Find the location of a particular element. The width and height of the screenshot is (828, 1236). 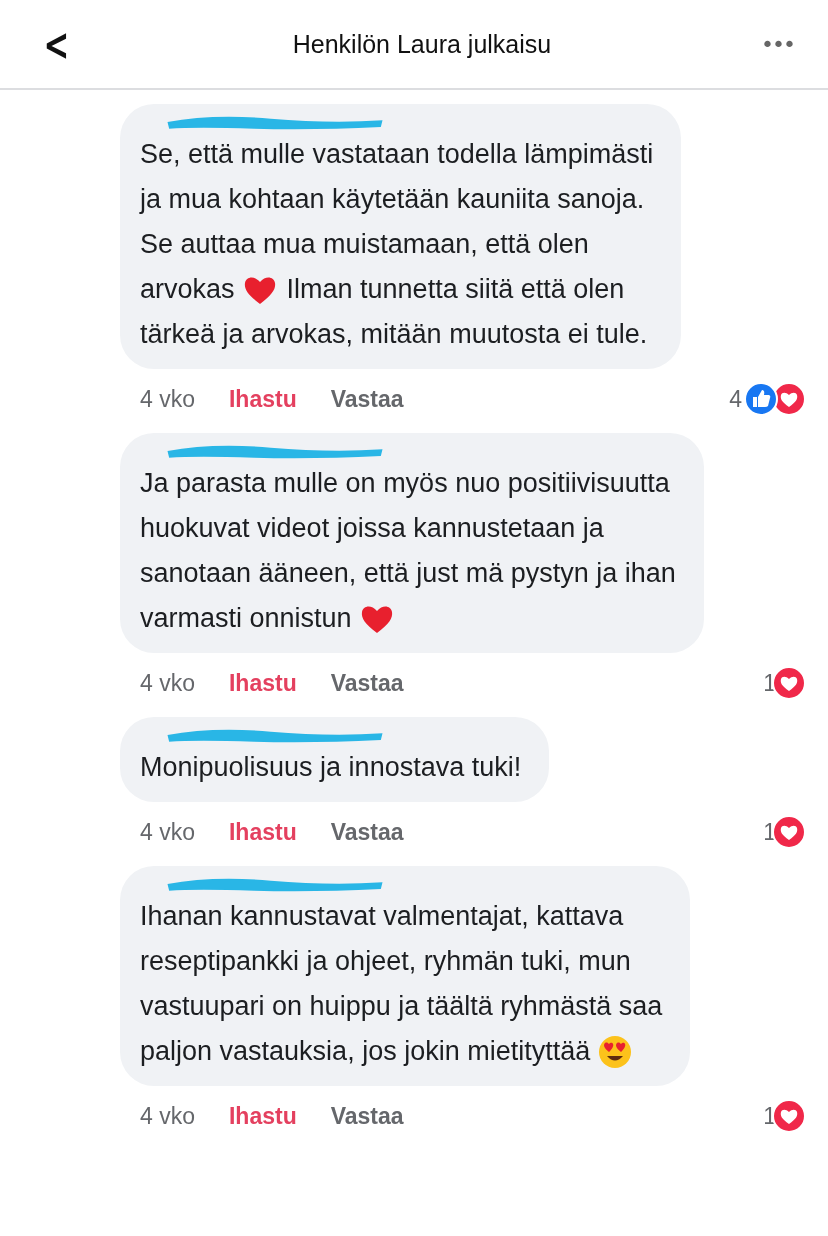

back-button: < is located at coordinates (56, 44).